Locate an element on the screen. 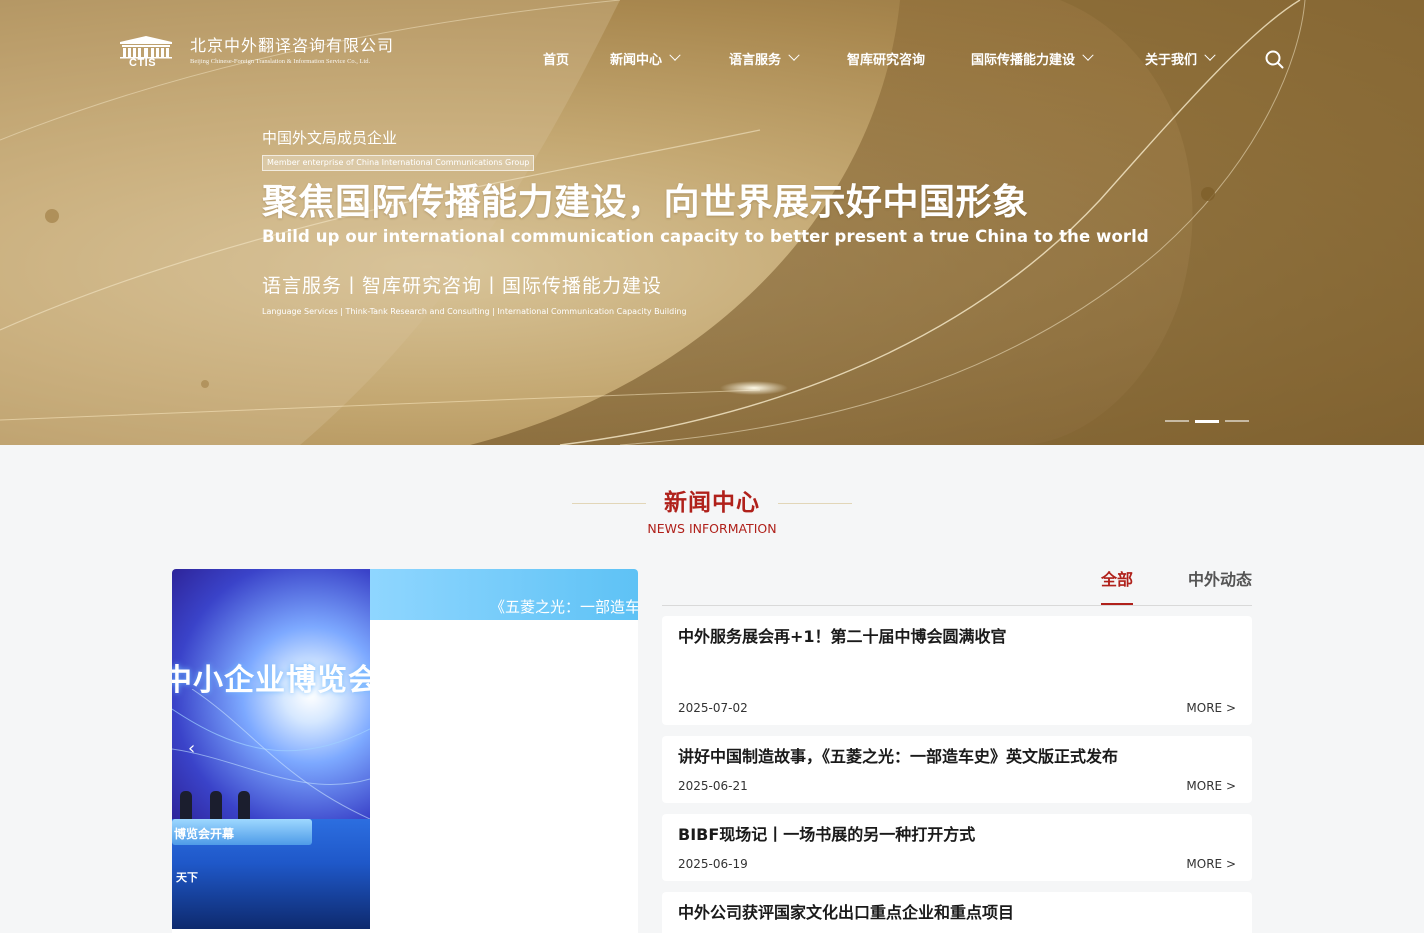 The height and width of the screenshot is (933, 1424). photo-corner-text: 天下 is located at coordinates (187, 877).